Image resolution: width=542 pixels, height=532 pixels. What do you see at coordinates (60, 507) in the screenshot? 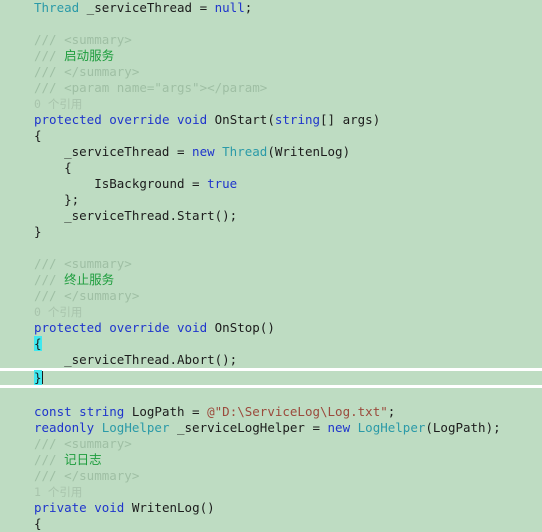
I see `token-keyword-private: private` at bounding box center [60, 507].